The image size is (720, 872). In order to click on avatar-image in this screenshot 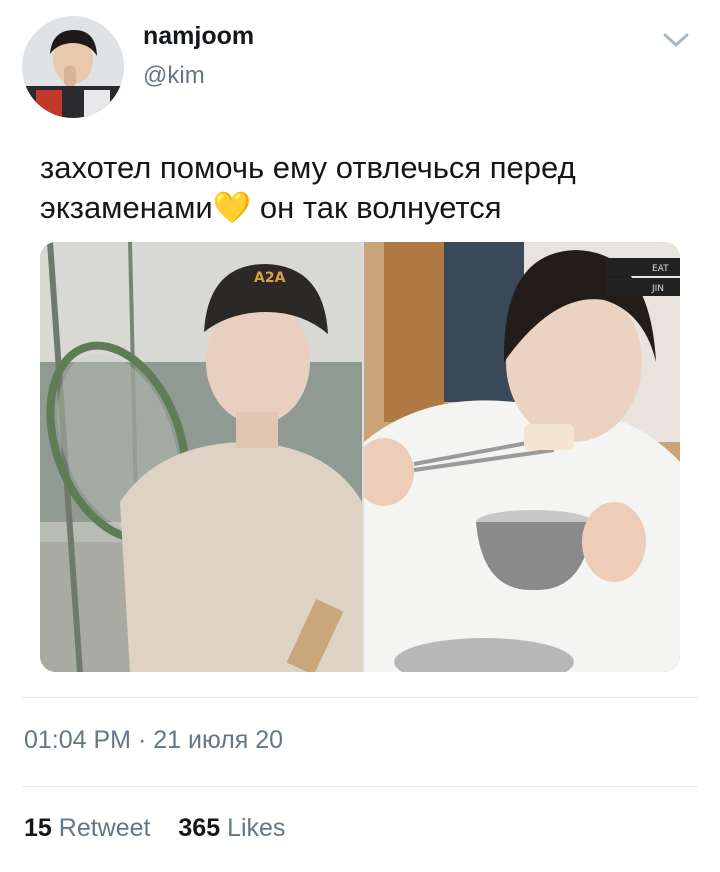, I will do `click(73, 67)`.